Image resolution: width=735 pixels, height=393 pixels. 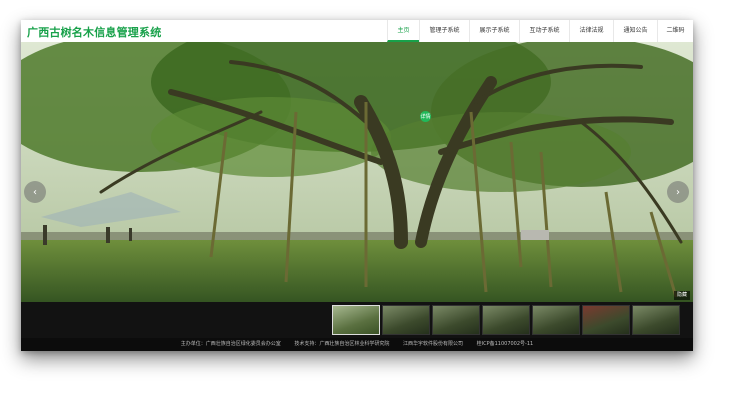 What do you see at coordinates (544, 31) in the screenshot?
I see `nav-item-interaction: 互动子系统` at bounding box center [544, 31].